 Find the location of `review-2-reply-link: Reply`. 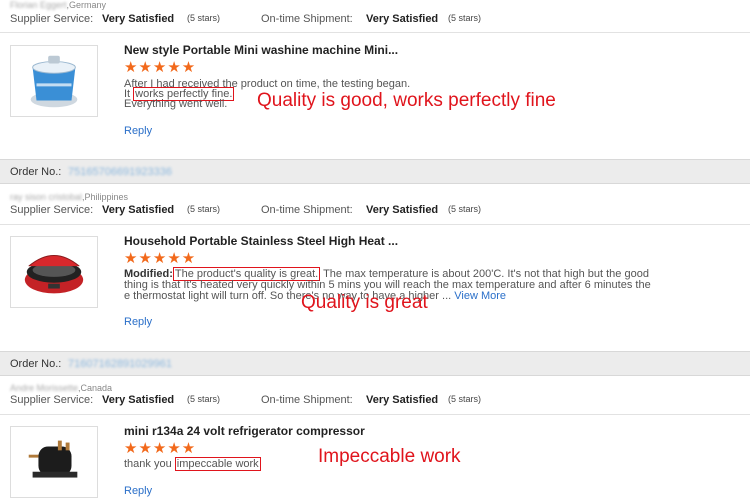

review-2-reply-link: Reply is located at coordinates (138, 322).